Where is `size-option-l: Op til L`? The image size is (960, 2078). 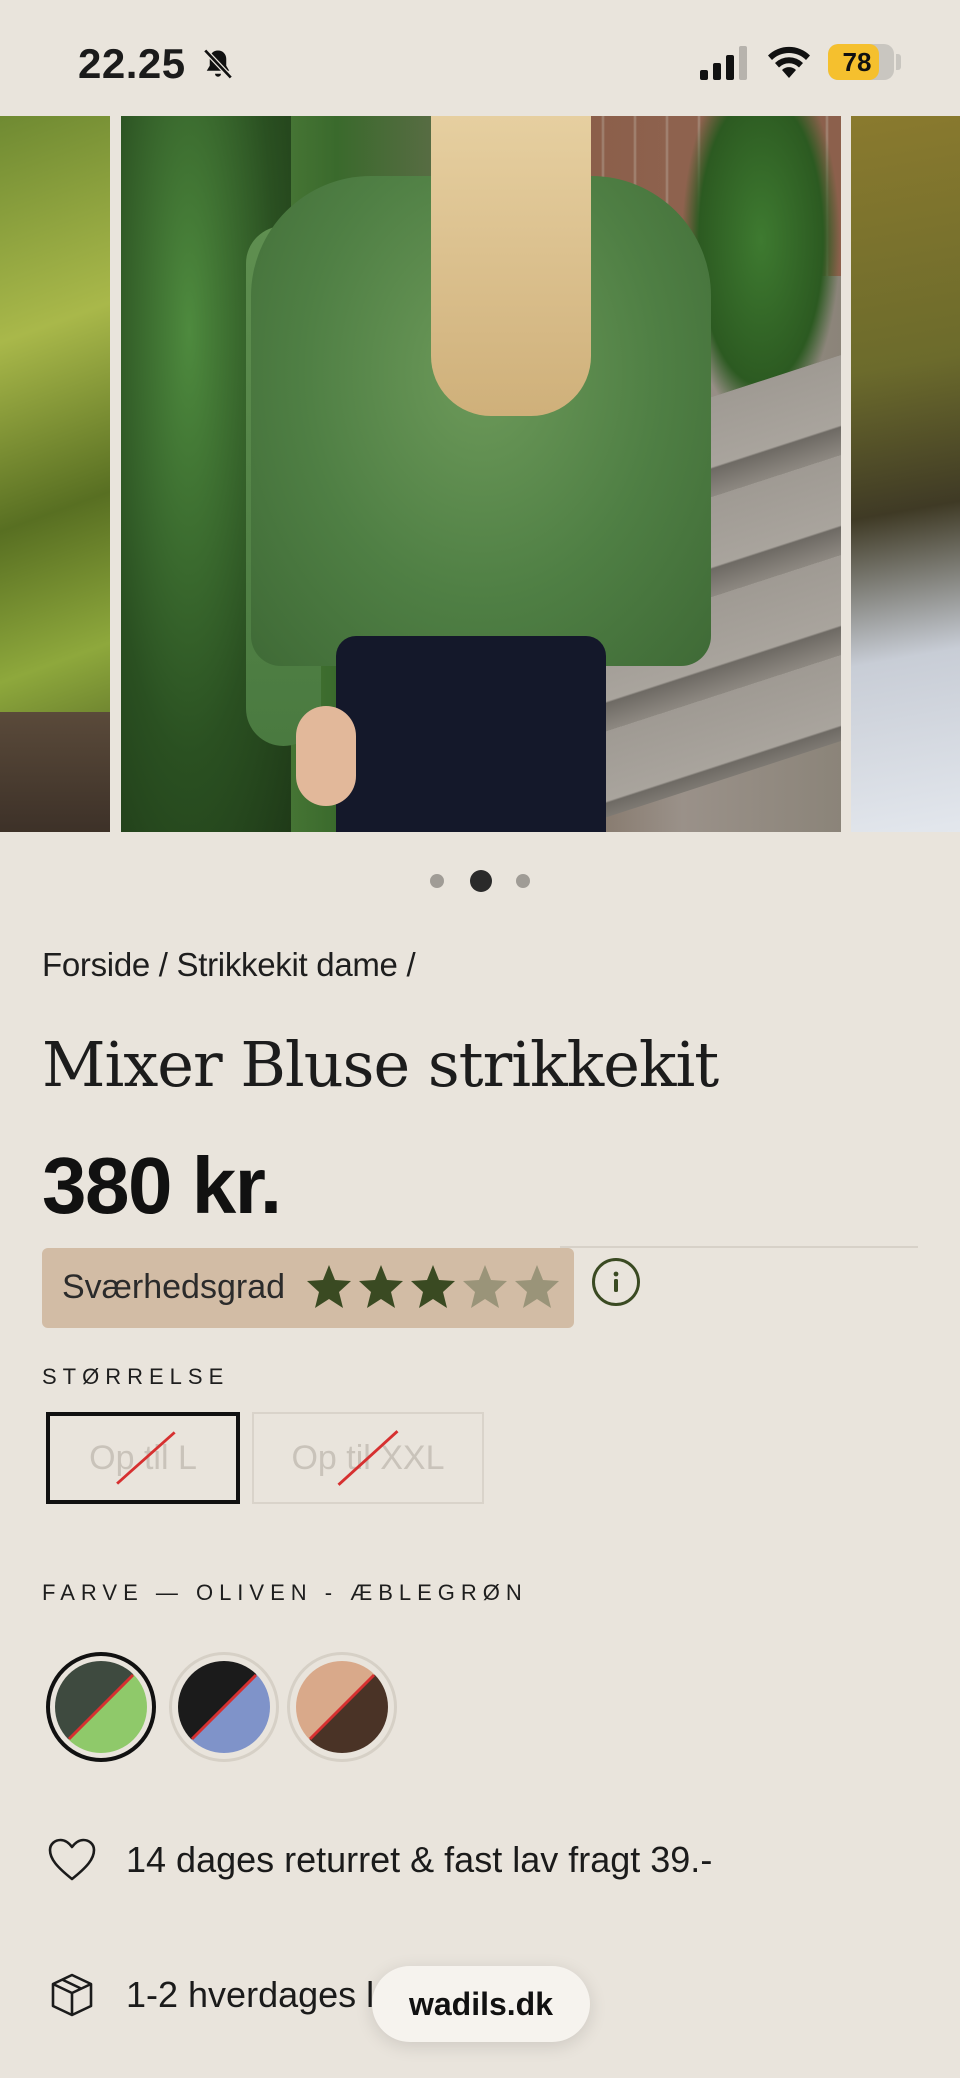 size-option-l: Op til L is located at coordinates (143, 1458).